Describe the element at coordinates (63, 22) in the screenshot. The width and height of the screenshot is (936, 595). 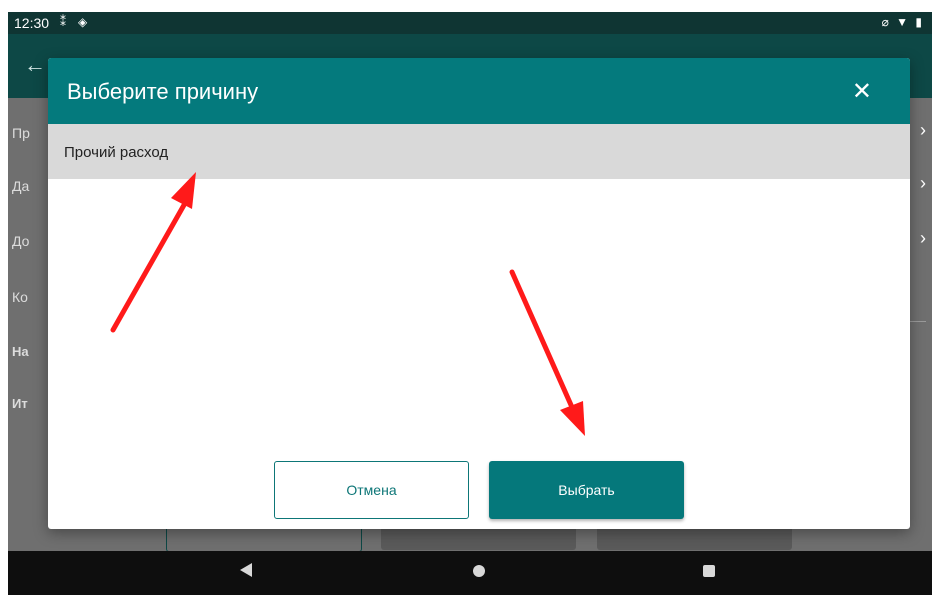
I see `sim-icon: ⁑` at that location.